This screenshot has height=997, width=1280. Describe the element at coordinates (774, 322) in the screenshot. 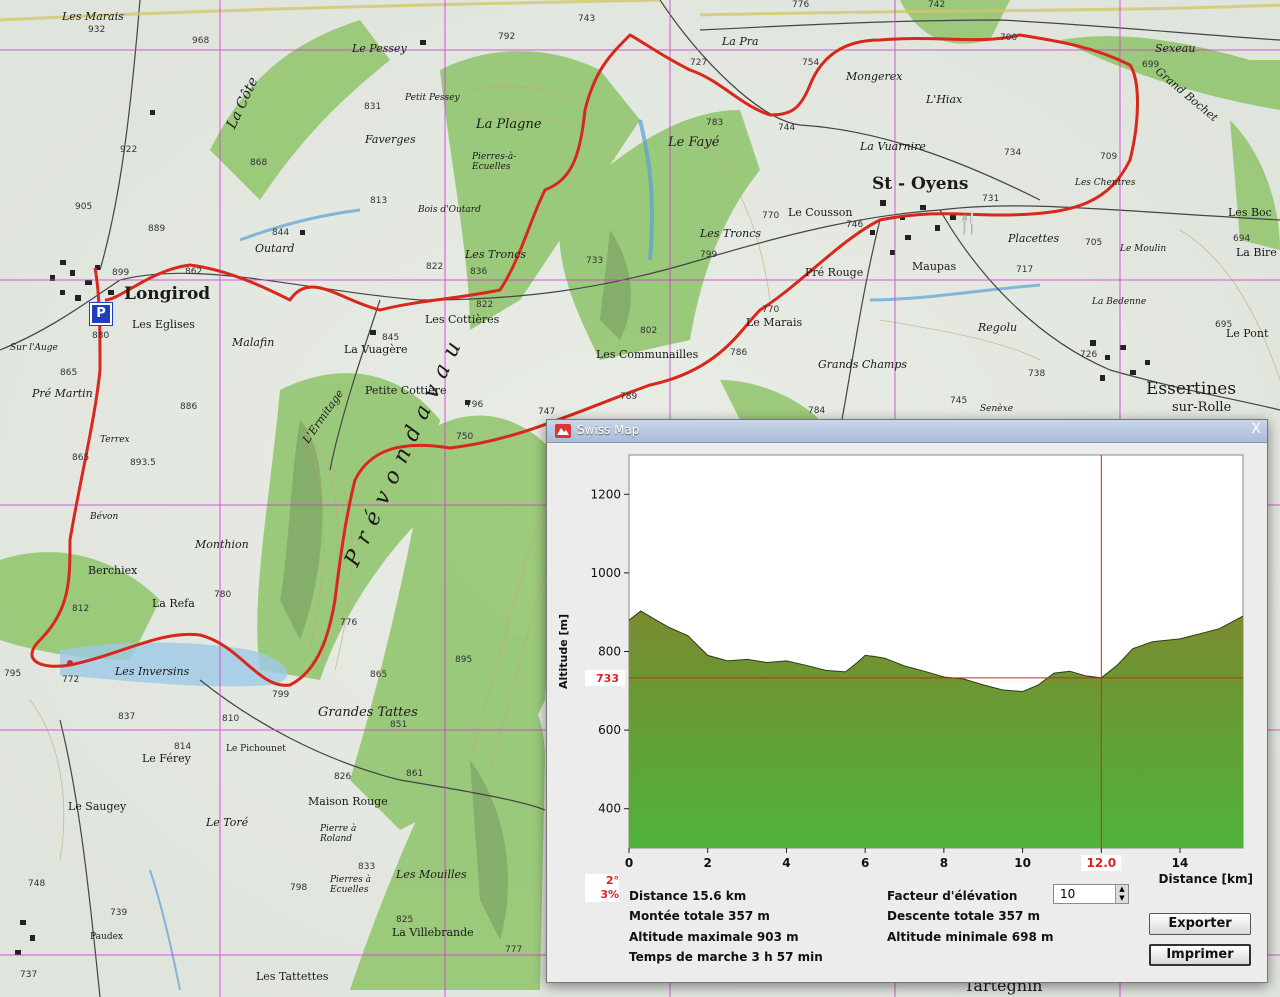

I see `place-label: Le Marais` at that location.